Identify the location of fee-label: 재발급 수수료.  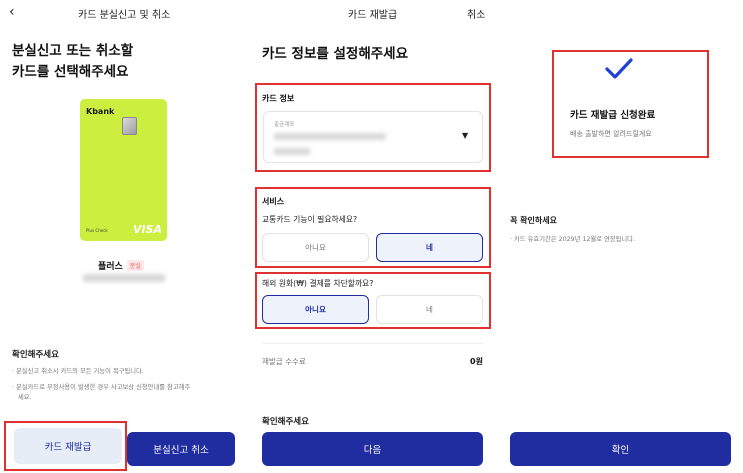
(284, 361).